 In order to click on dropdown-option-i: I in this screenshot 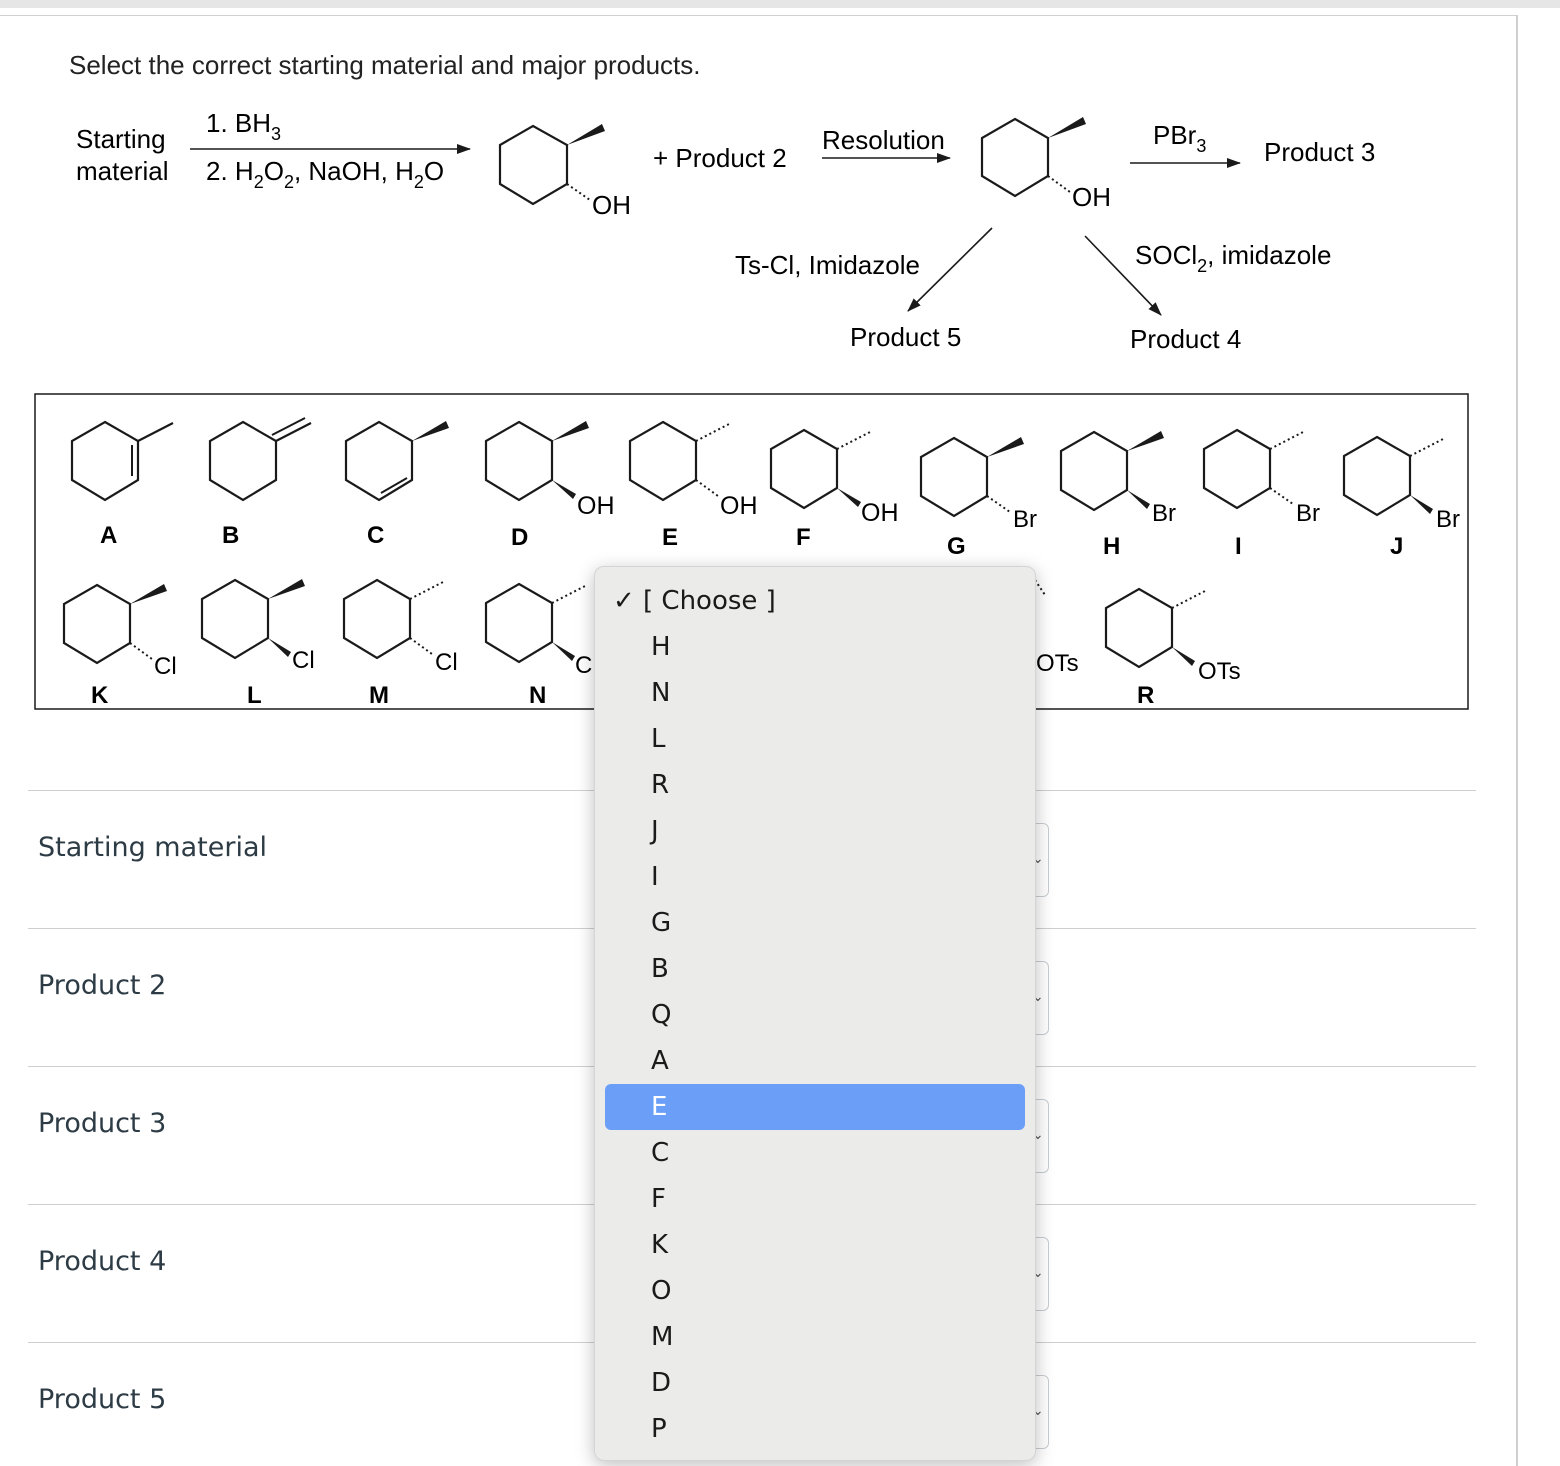, I will do `click(815, 877)`.